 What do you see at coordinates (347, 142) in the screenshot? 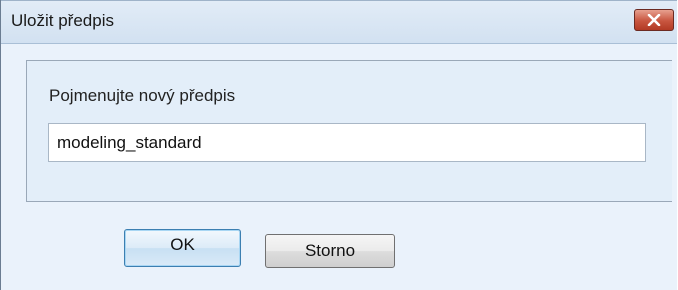
I see `rule-name-input` at bounding box center [347, 142].